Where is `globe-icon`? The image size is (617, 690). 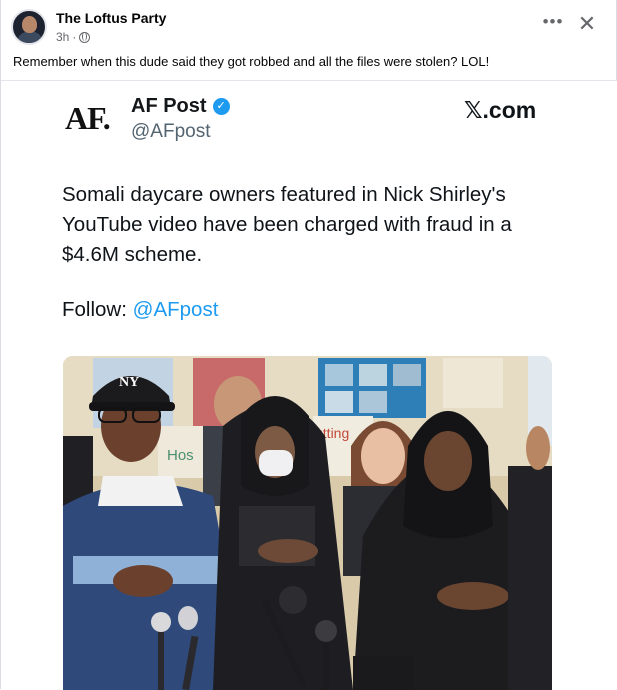 globe-icon is located at coordinates (85, 37).